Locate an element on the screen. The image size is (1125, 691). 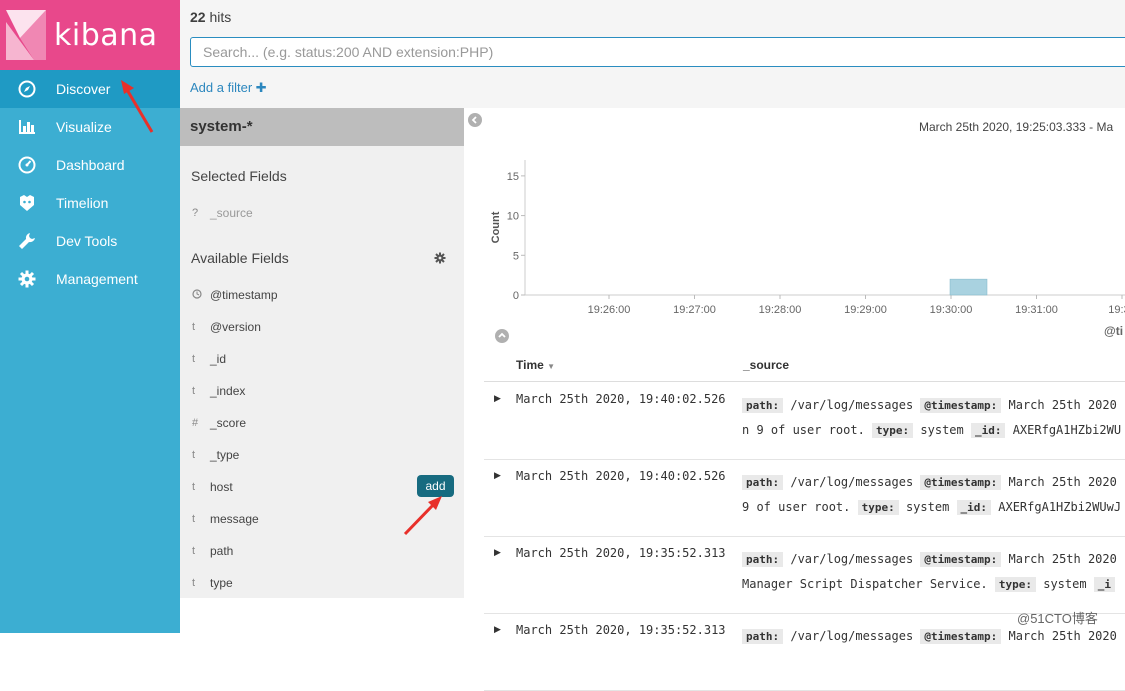
field-name: @version is located at coordinates (235, 327).